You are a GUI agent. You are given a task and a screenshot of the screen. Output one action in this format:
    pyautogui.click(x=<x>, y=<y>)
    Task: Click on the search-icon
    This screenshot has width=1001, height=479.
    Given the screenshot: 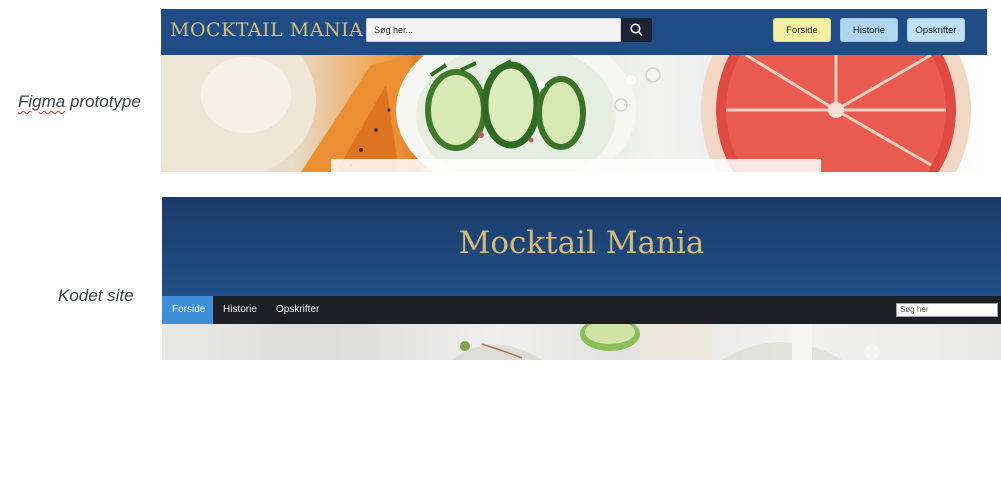 What is the action you would take?
    pyautogui.click(x=636, y=30)
    